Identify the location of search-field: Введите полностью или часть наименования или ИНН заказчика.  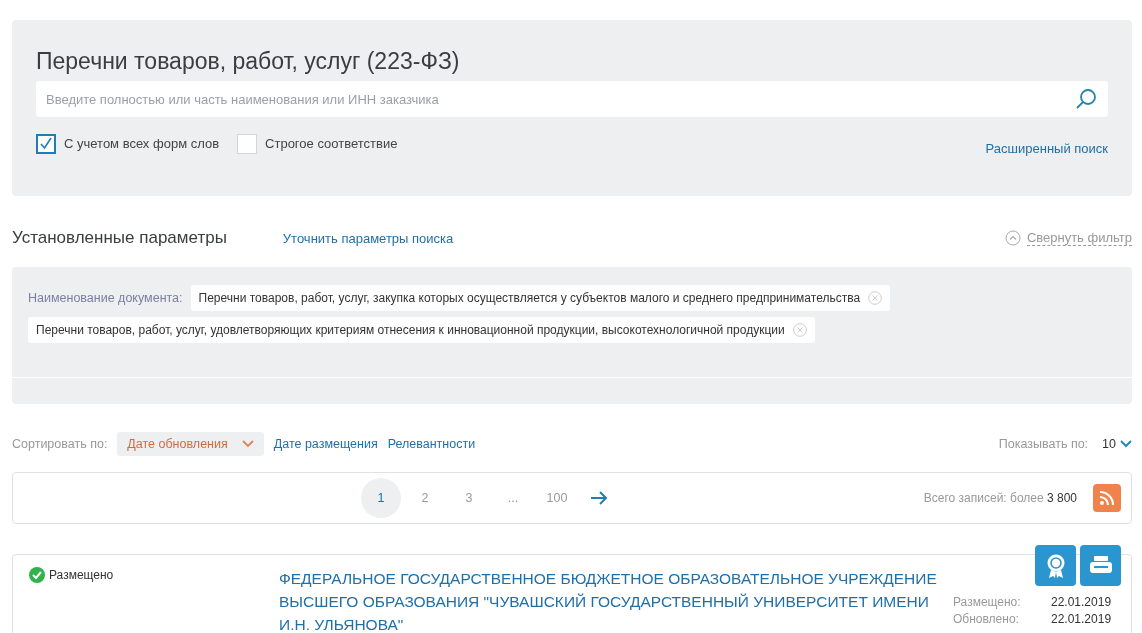
(572, 99).